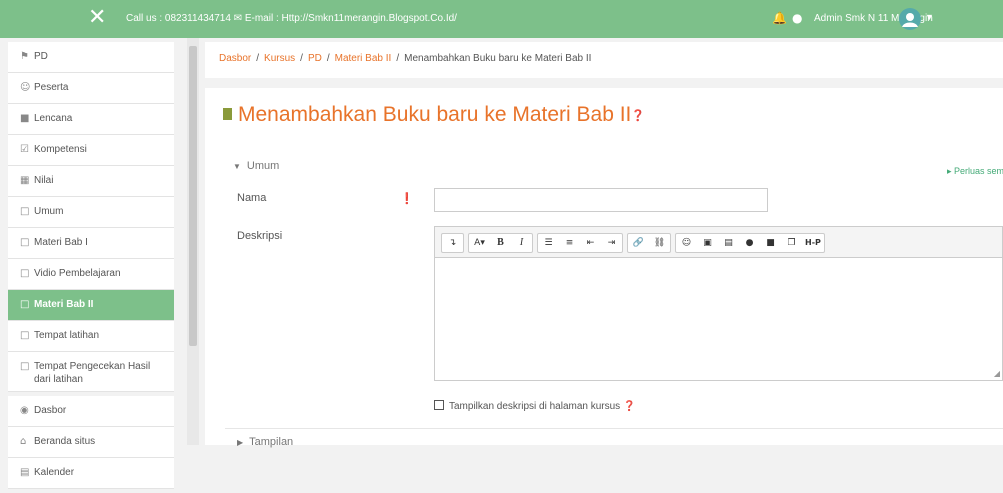 The image size is (1003, 493). I want to click on indent-icon: ⇥, so click(611, 243).